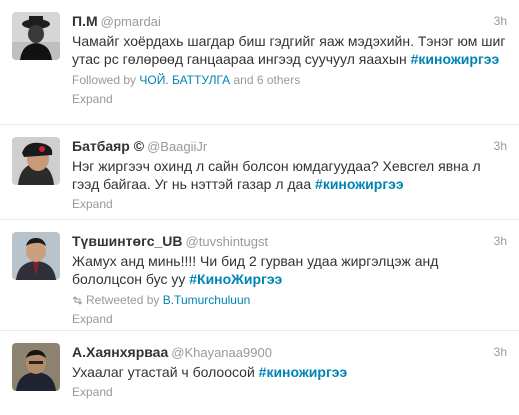  Describe the element at coordinates (289, 352) in the screenshot. I see `tweet-header: А.Хаянхярваа @Khayanaa9900` at that location.